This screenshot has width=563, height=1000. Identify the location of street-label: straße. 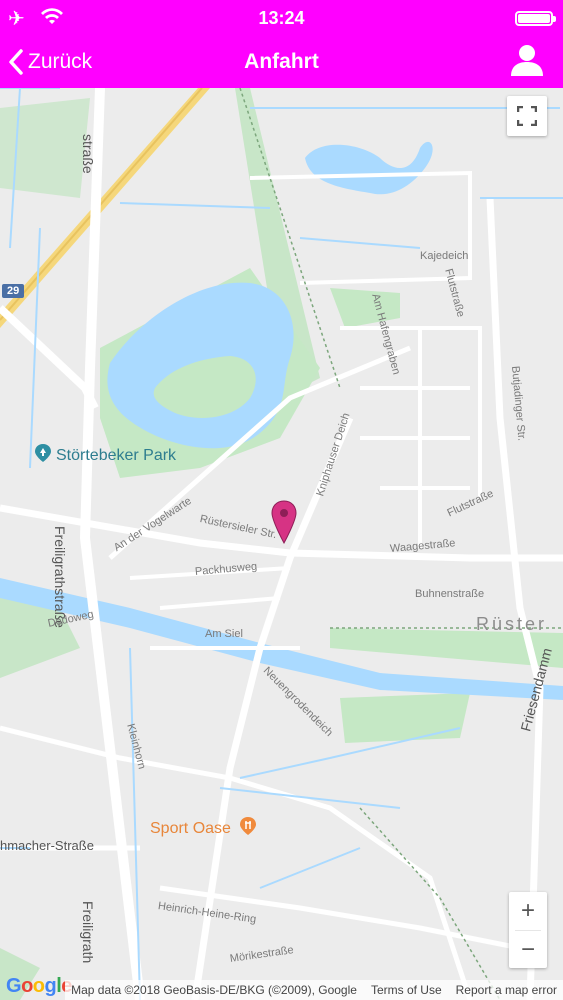
(88, 154).